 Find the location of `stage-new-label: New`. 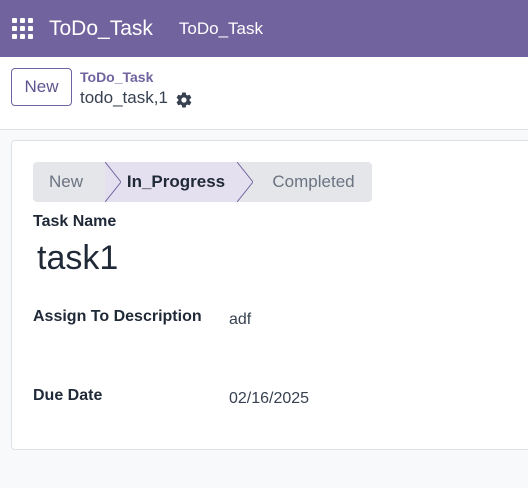

stage-new-label: New is located at coordinates (65, 181).